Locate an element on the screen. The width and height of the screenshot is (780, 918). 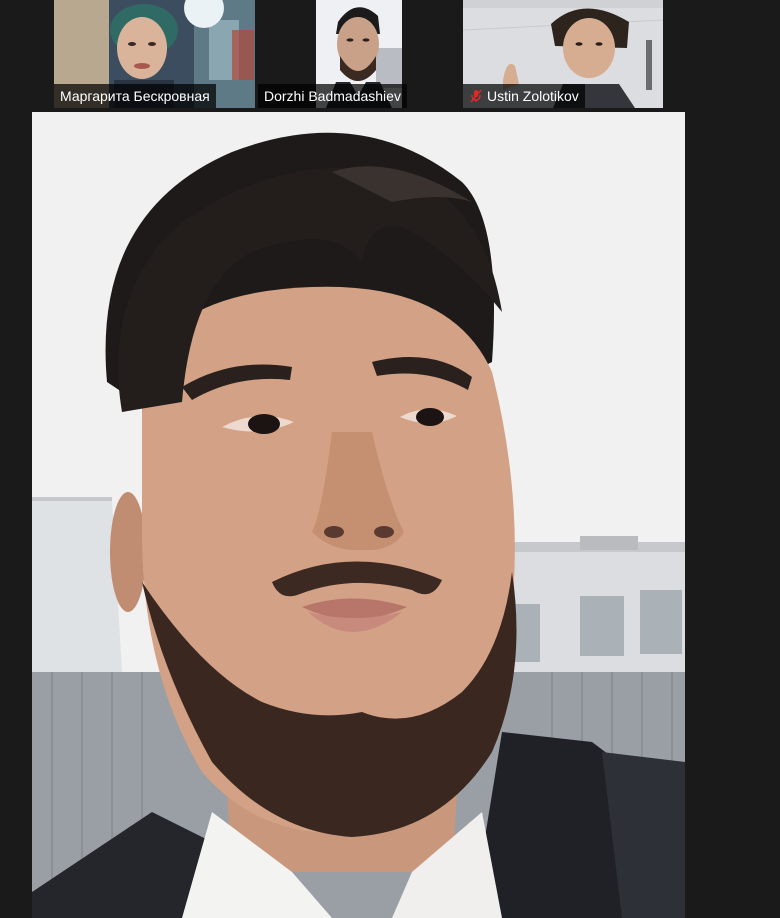
participant-tile: Маргарита Бескровная is located at coordinates (154, 54).